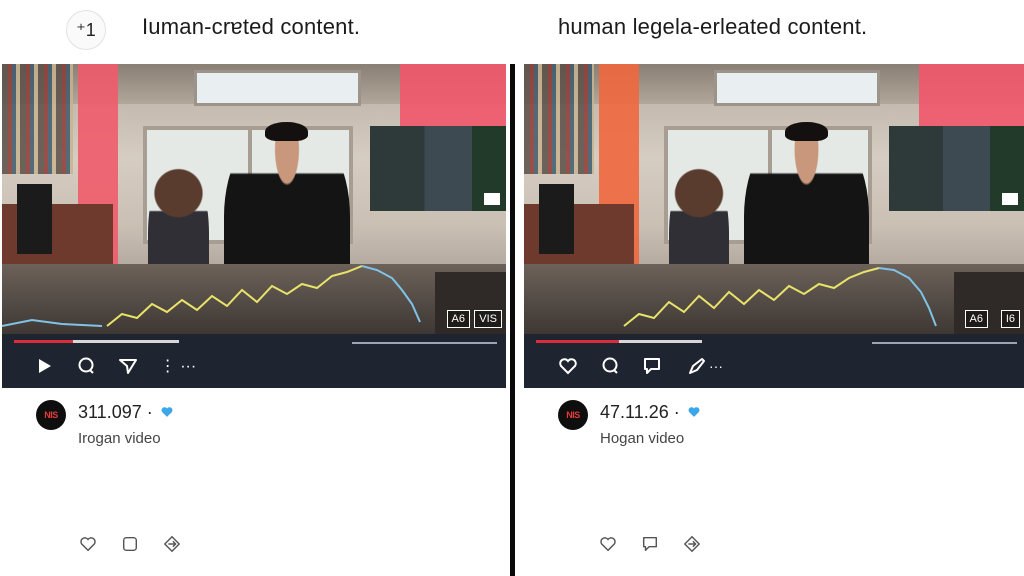  Describe the element at coordinates (642, 438) in the screenshot. I see `channel-name: Hogan video` at that location.